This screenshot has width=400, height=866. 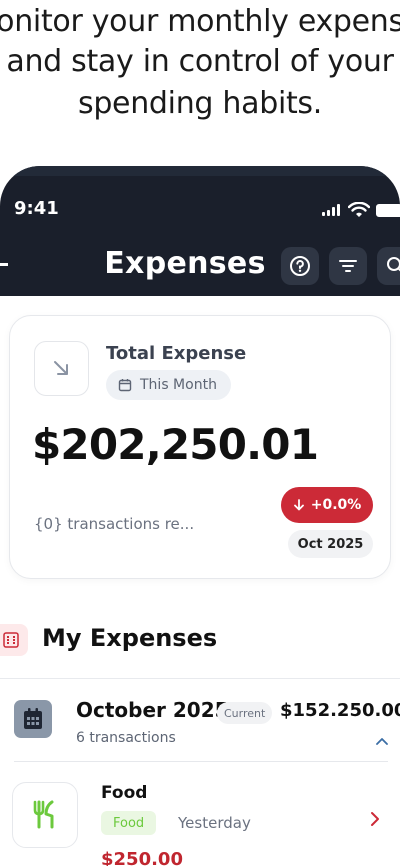 What do you see at coordinates (200, 21) in the screenshot?
I see `headline-line-1: onitor your monthly expens` at bounding box center [200, 21].